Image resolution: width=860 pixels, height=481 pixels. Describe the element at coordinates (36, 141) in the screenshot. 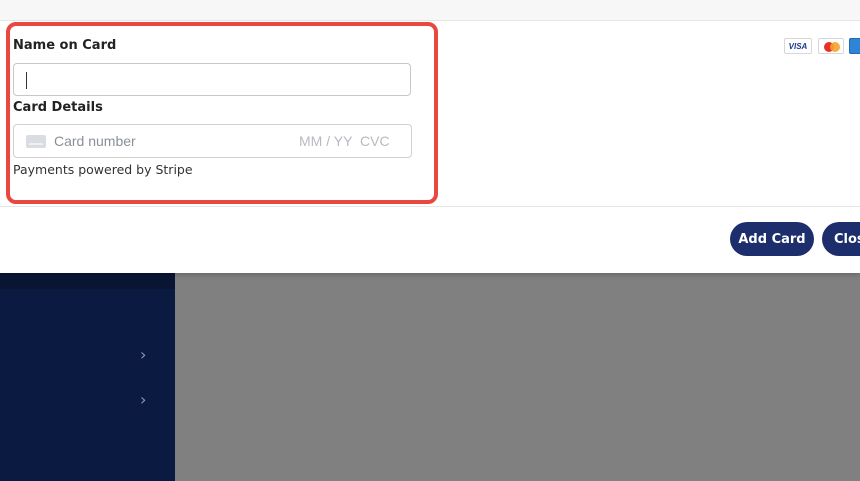

I see `credit-card-icon` at that location.